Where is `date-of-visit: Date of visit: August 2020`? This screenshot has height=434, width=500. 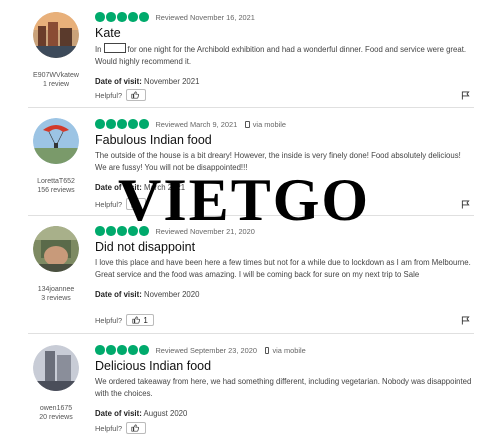 date-of-visit: Date of visit: August 2020 is located at coordinates (284, 413).